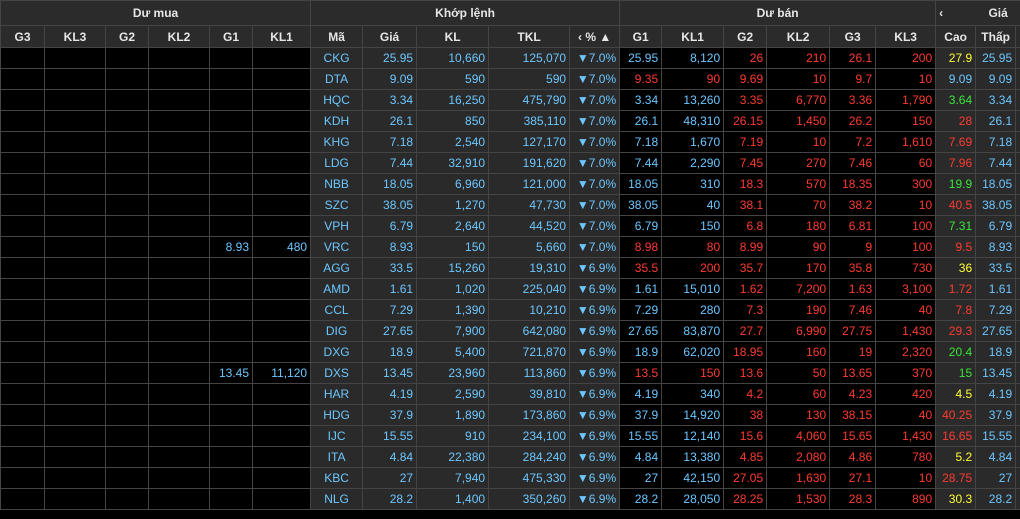 The image size is (1020, 519). I want to click on cell-sell-g3: 4.23, so click(853, 394).